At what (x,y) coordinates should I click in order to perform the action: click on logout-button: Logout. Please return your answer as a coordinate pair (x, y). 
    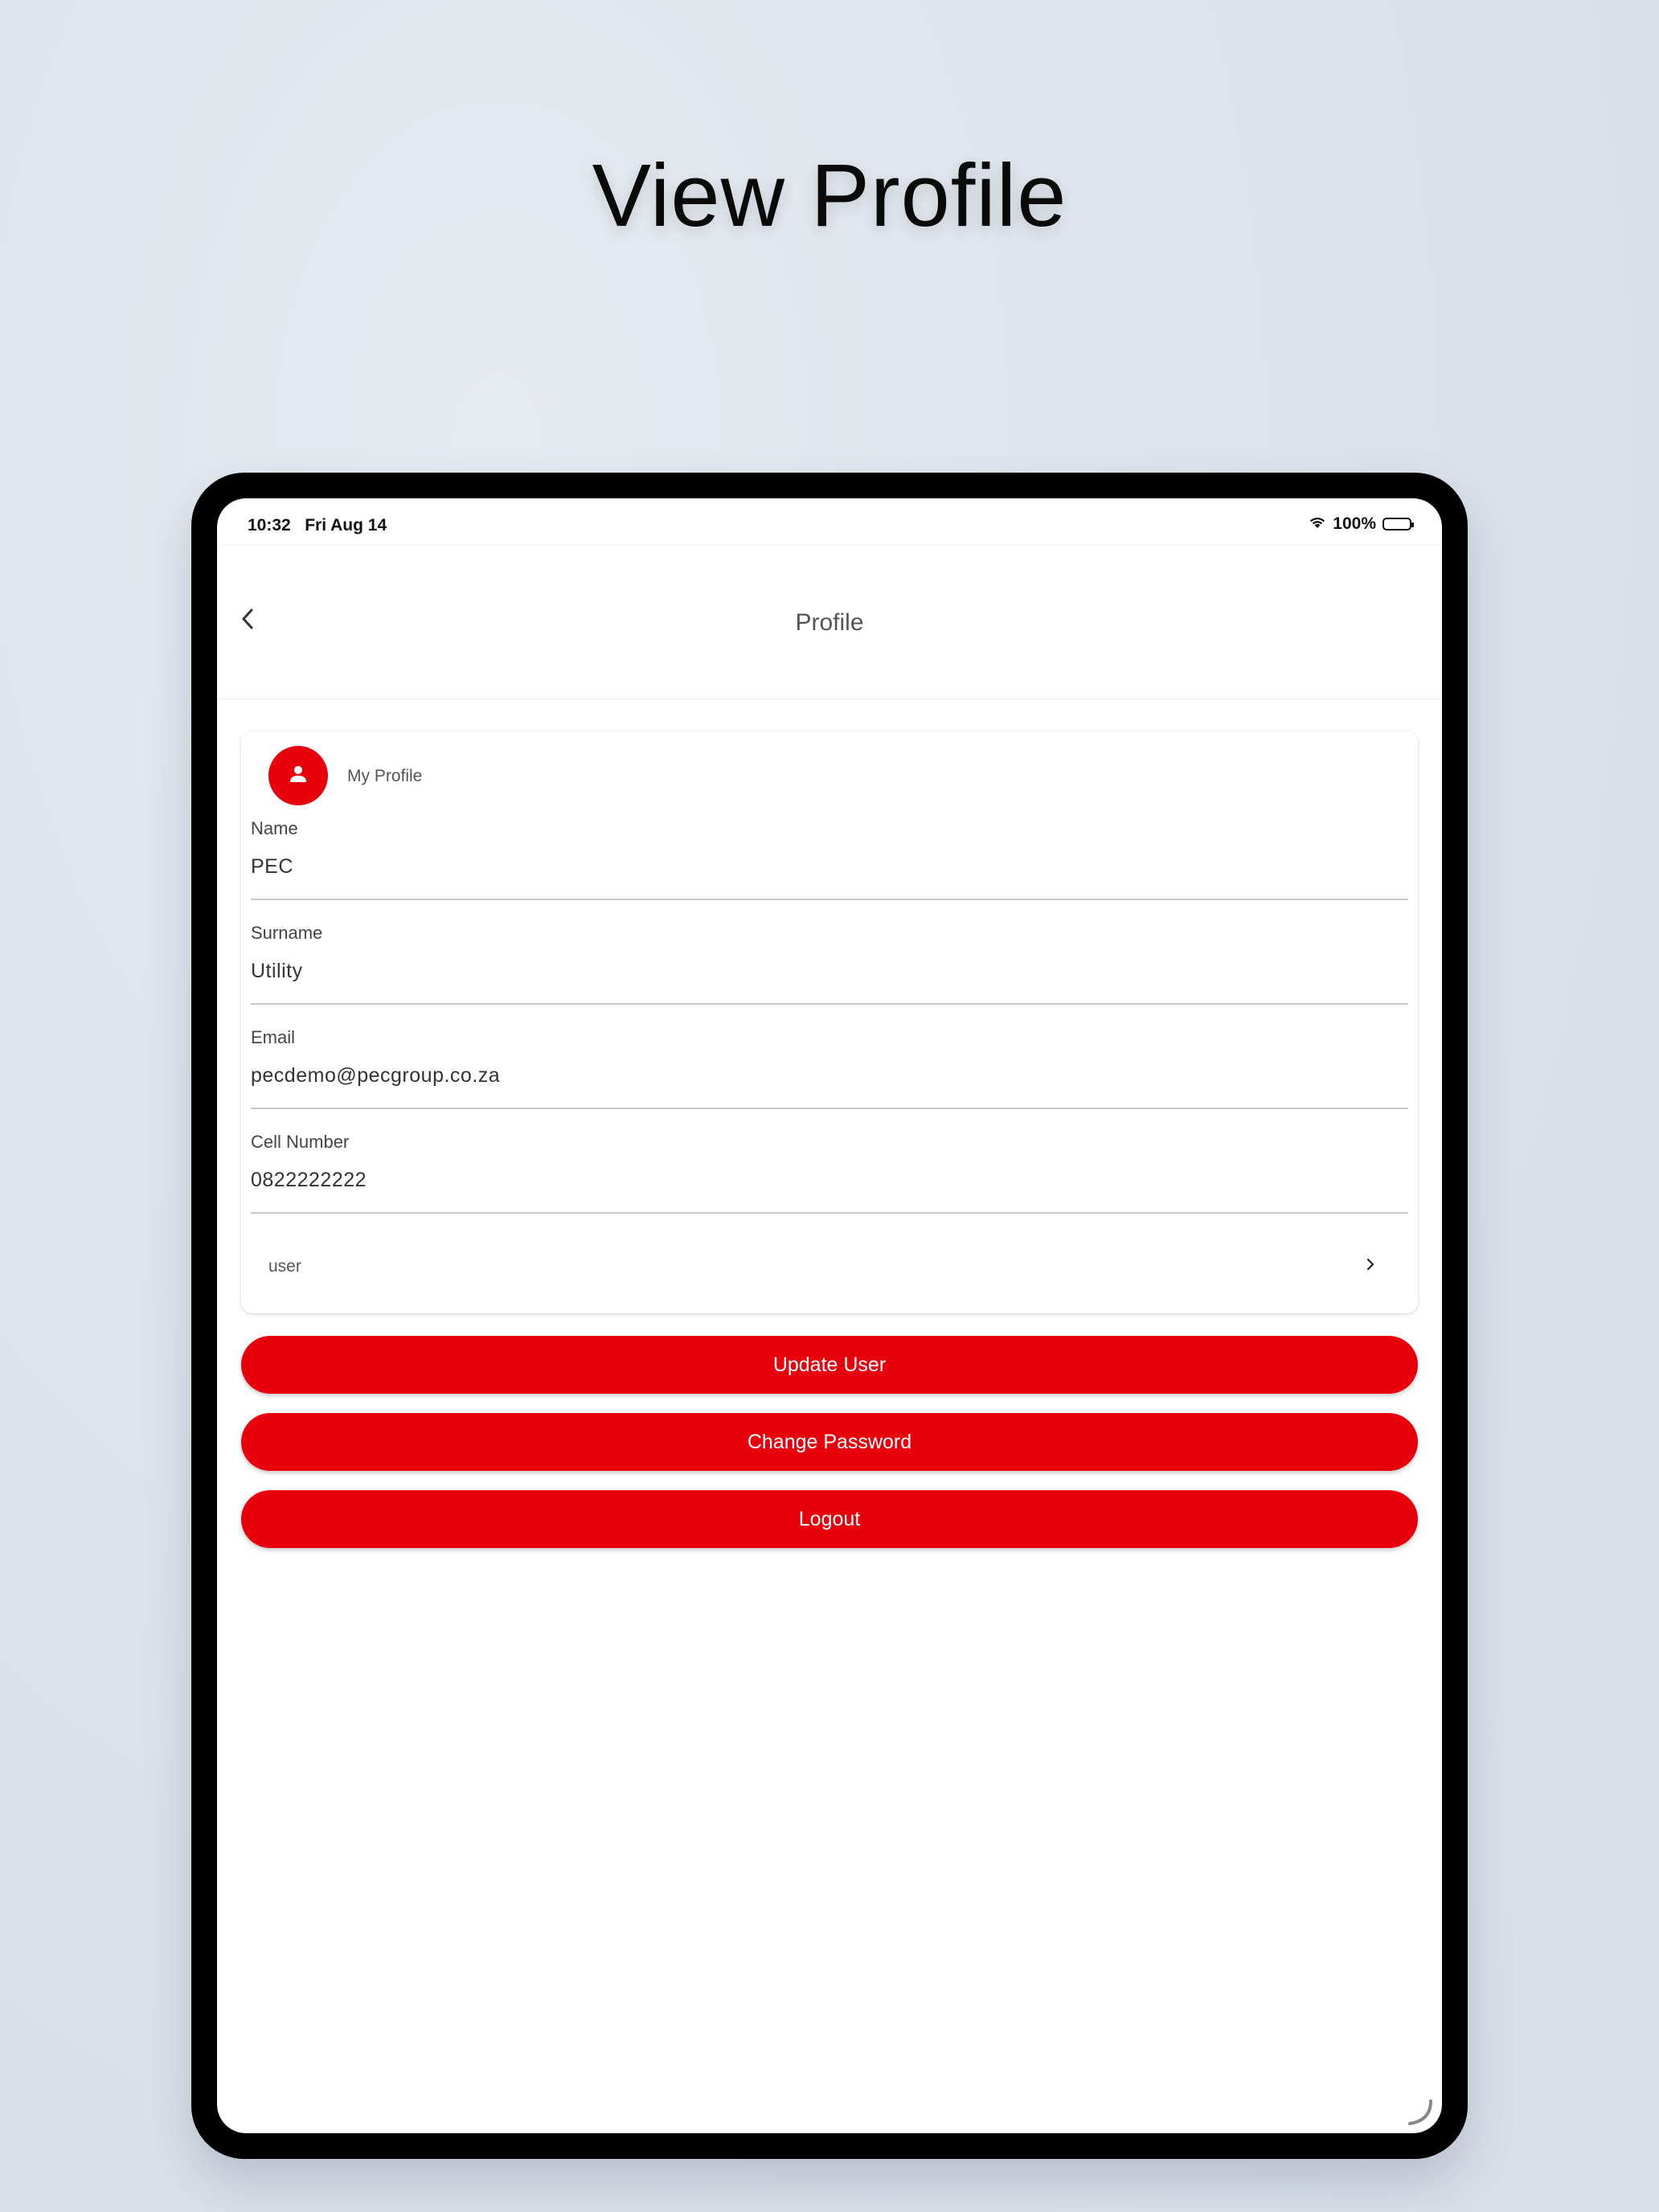
    Looking at the image, I should click on (829, 1519).